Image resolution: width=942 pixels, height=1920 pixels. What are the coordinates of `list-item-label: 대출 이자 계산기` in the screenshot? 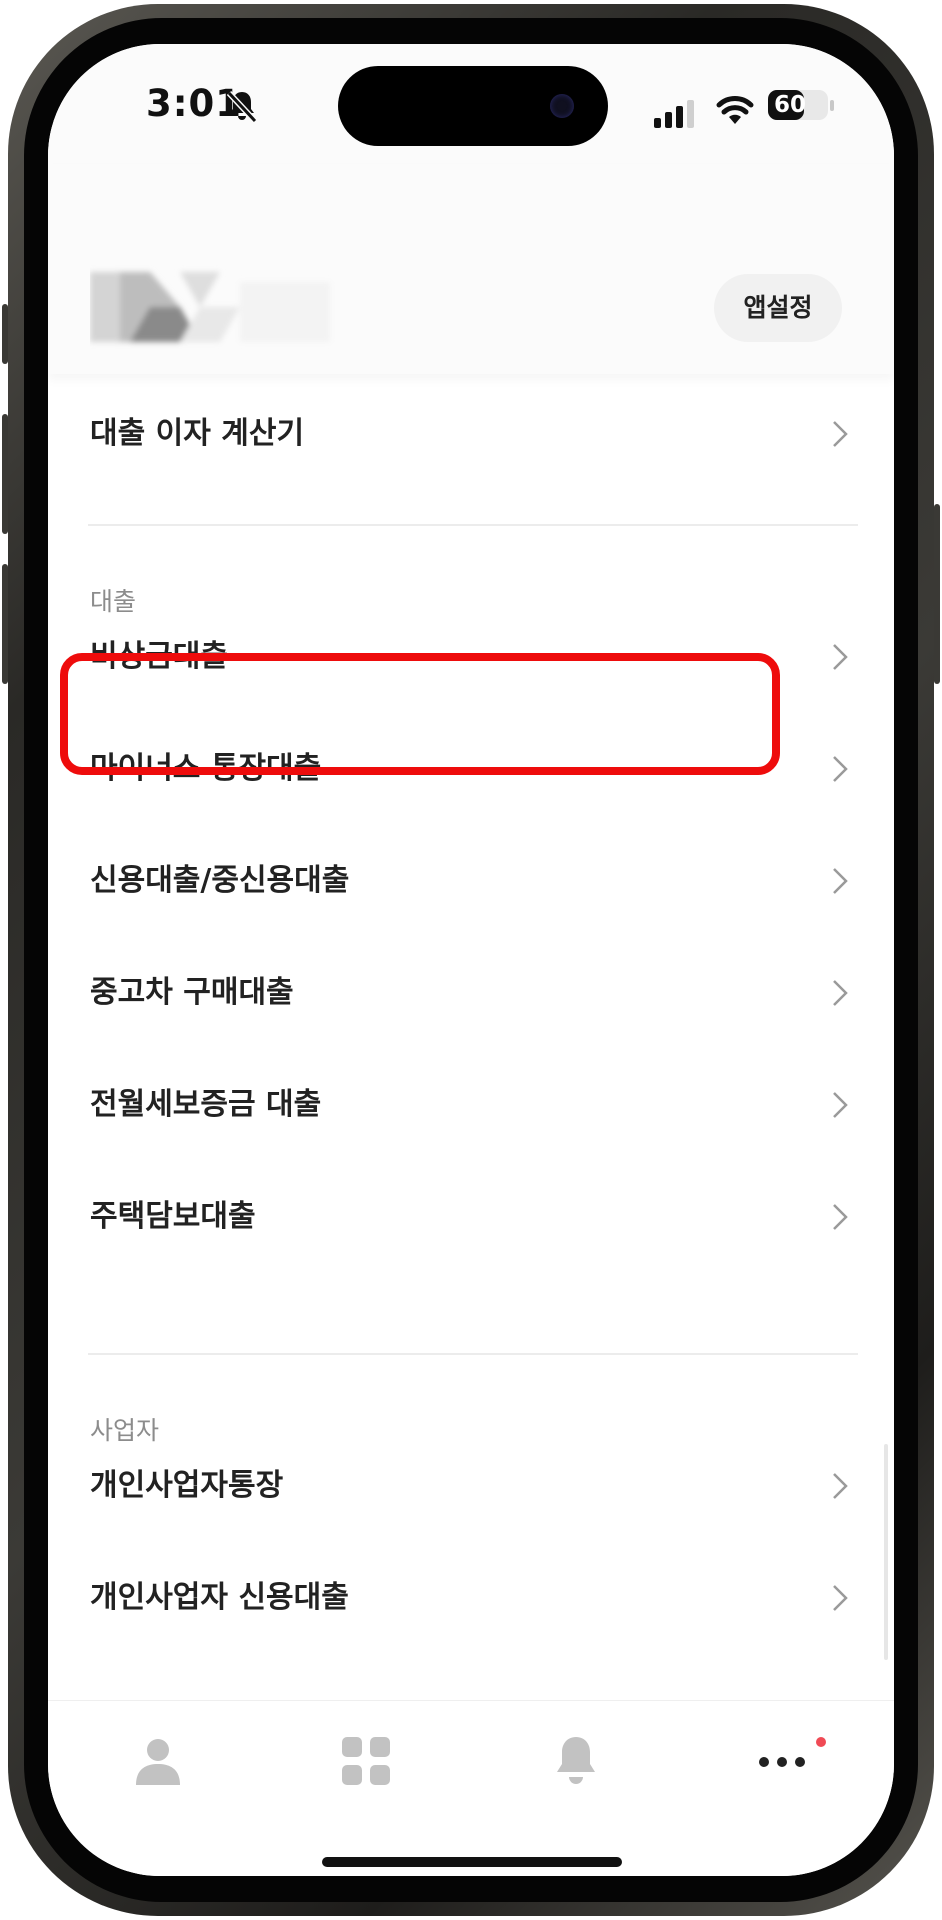 It's located at (197, 433).